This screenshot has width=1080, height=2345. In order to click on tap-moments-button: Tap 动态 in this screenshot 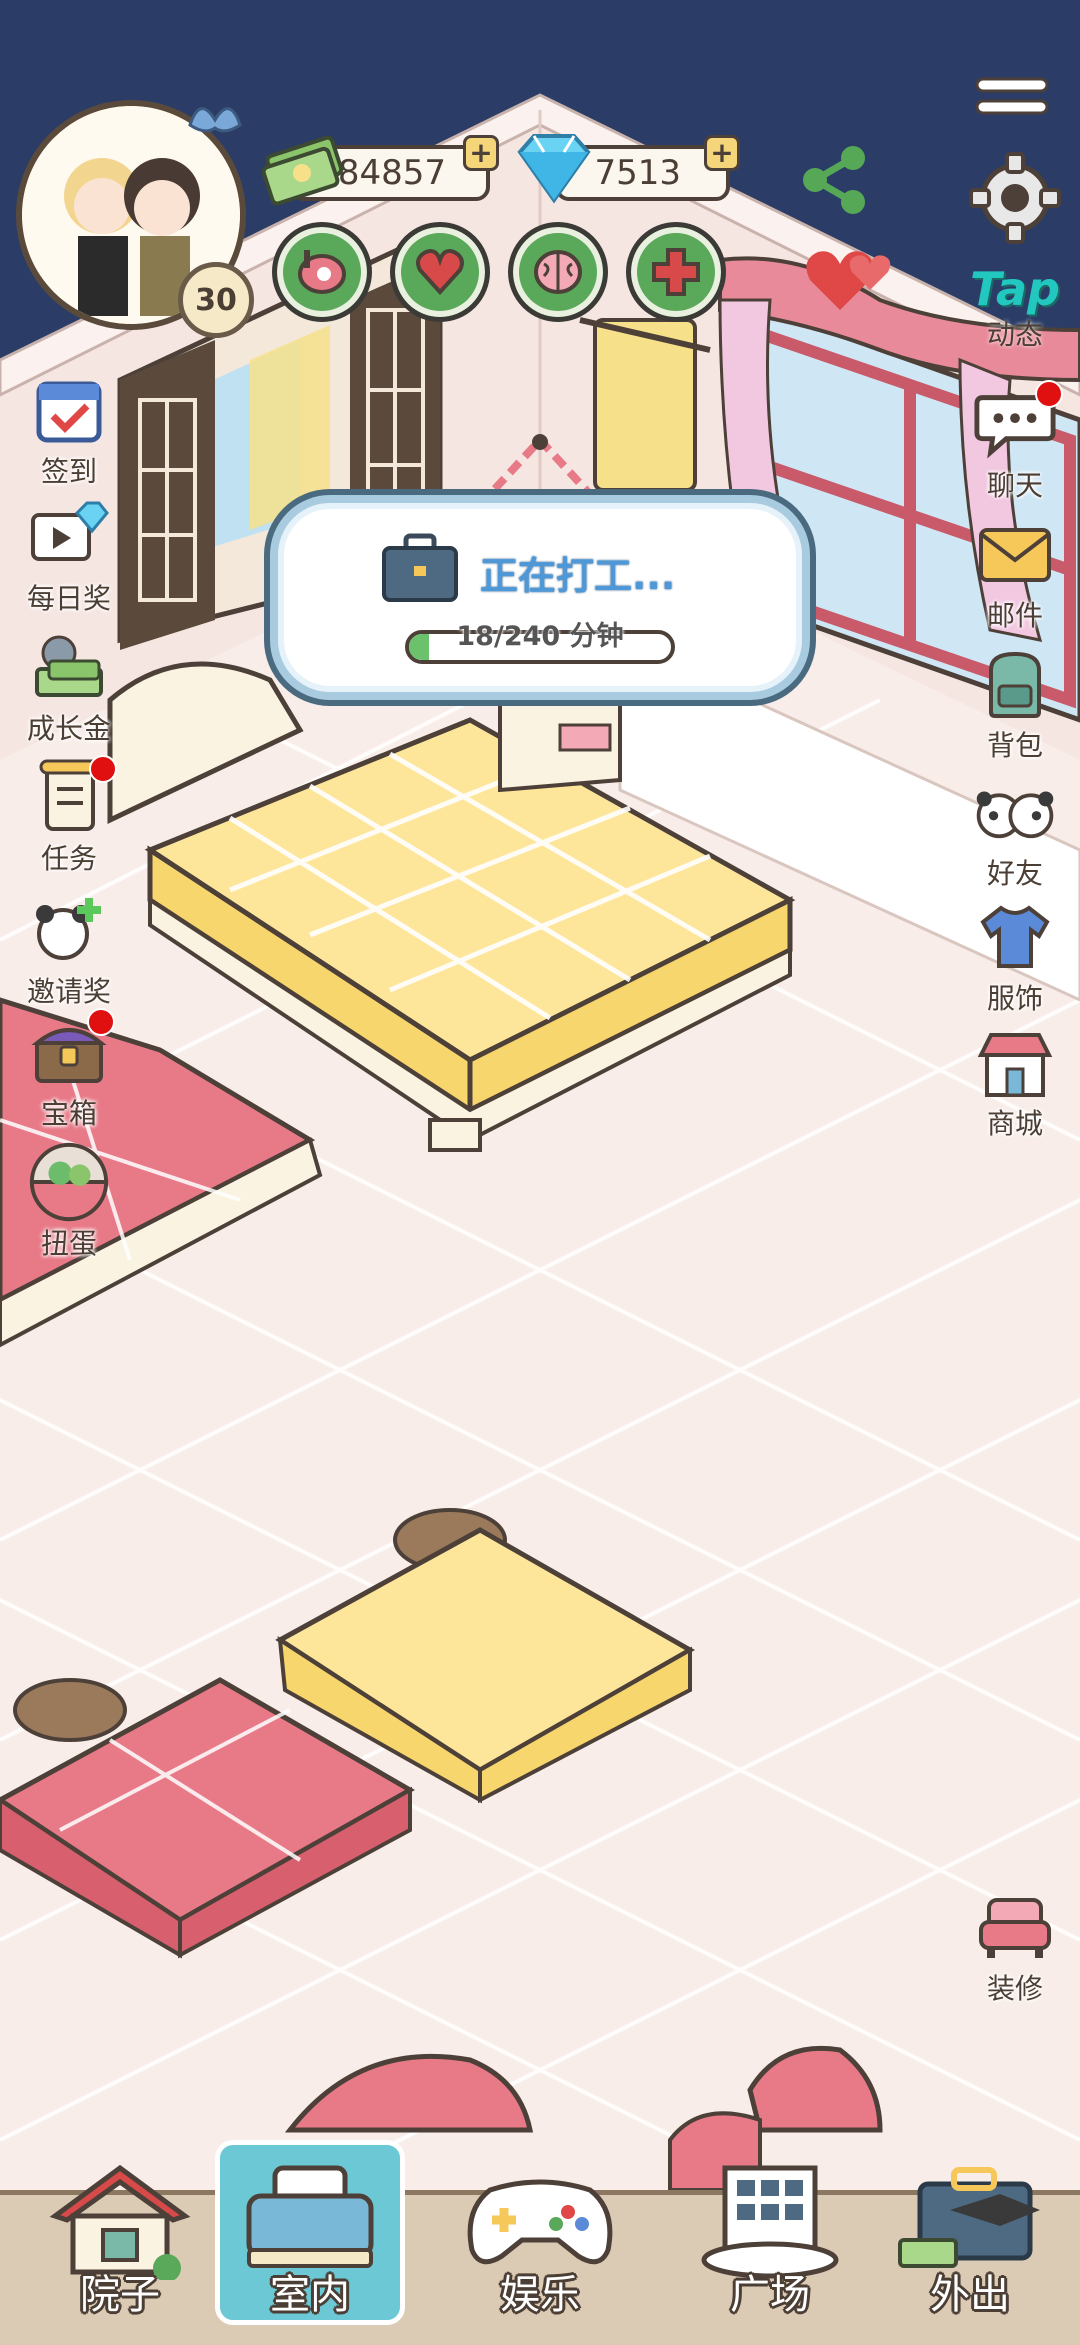, I will do `click(1015, 309)`.